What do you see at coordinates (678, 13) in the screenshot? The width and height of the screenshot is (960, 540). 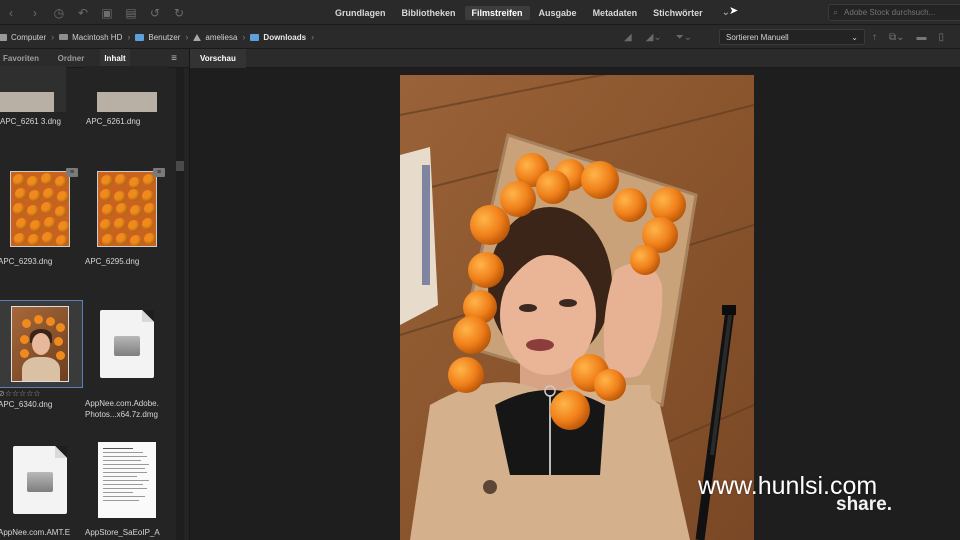 I see `workspace-stichwoerter: Stichwörter` at bounding box center [678, 13].